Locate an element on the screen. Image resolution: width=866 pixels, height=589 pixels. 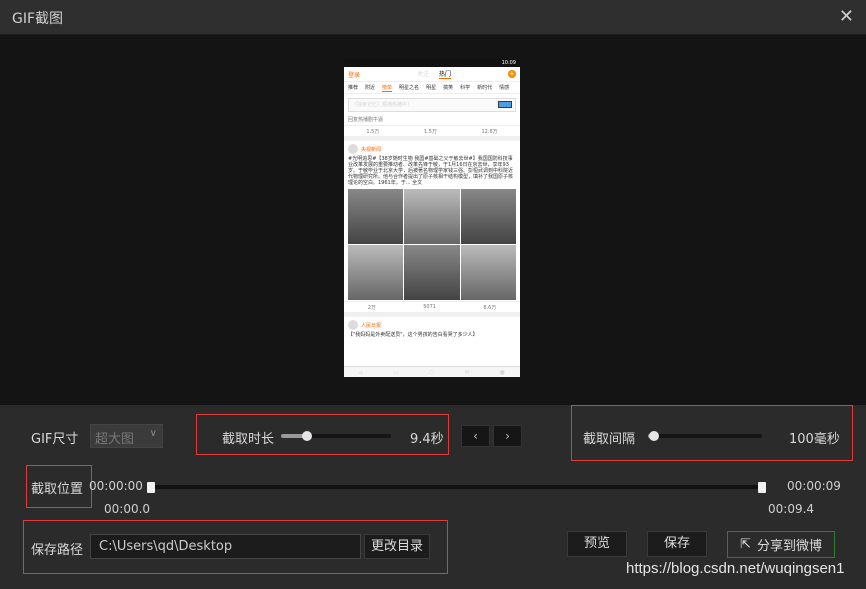
phone-cat: 新时代 is located at coordinates (485, 88).